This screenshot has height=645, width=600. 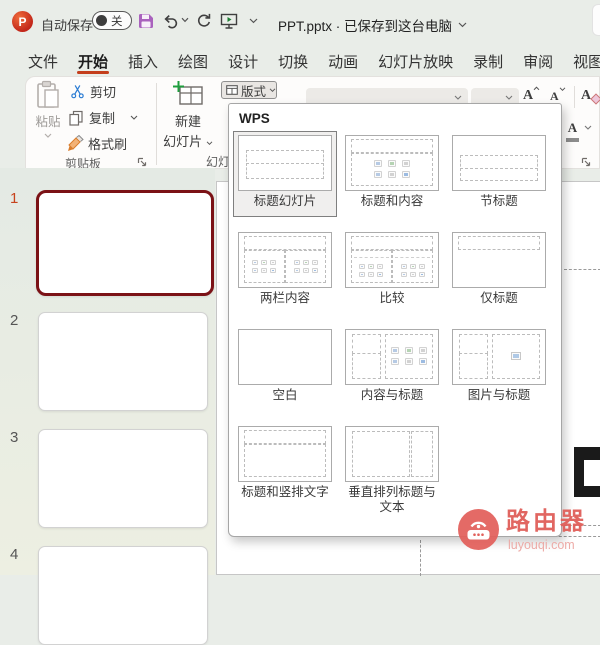 I want to click on format-painter-button: 格式刷, so click(x=97, y=143).